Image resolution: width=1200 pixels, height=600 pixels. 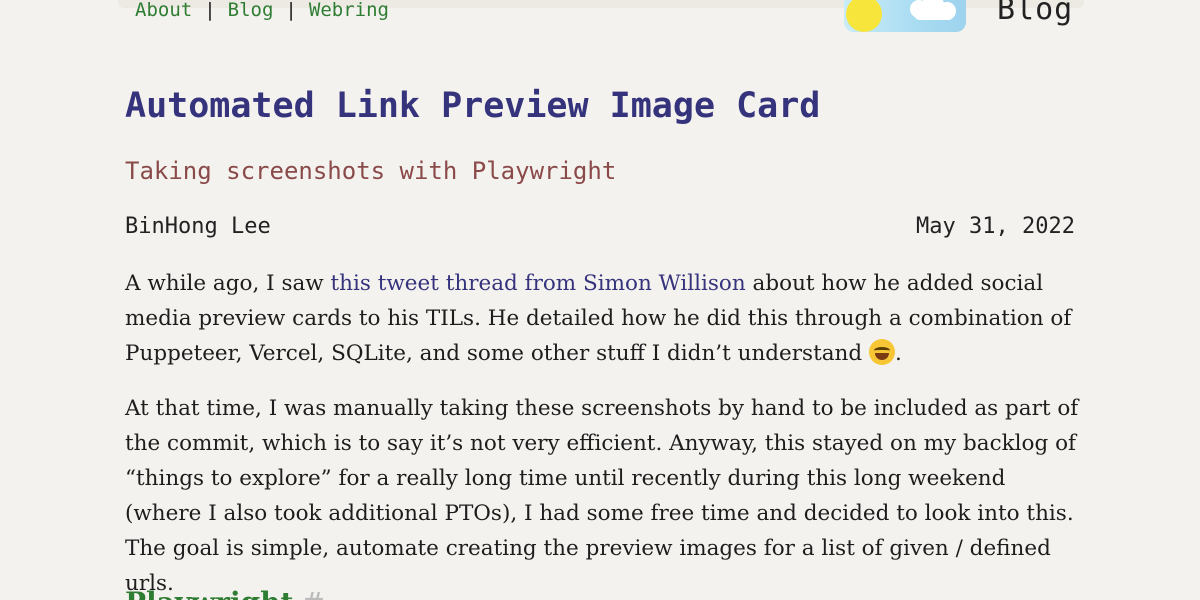 I want to click on section-anchor-link: #, so click(x=312, y=593).